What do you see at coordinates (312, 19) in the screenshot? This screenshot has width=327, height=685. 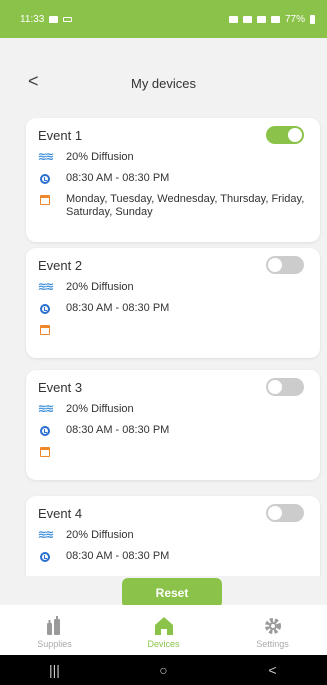 I see `battery-icon` at bounding box center [312, 19].